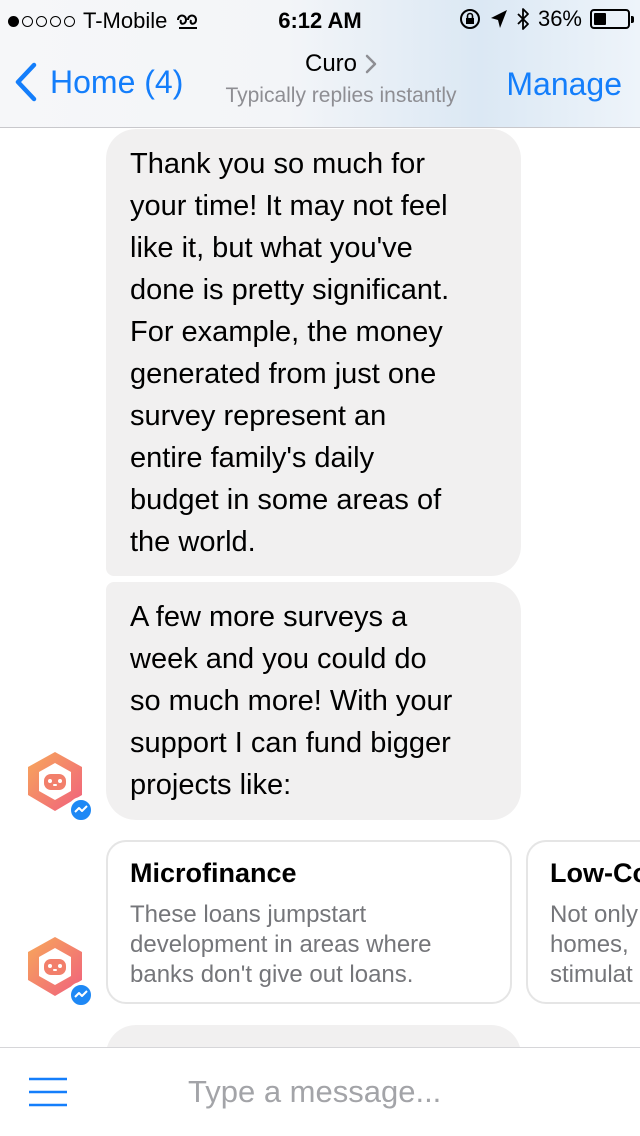  Describe the element at coordinates (341, 95) in the screenshot. I see `conversation-subtitle: Typically replies instantly` at that location.